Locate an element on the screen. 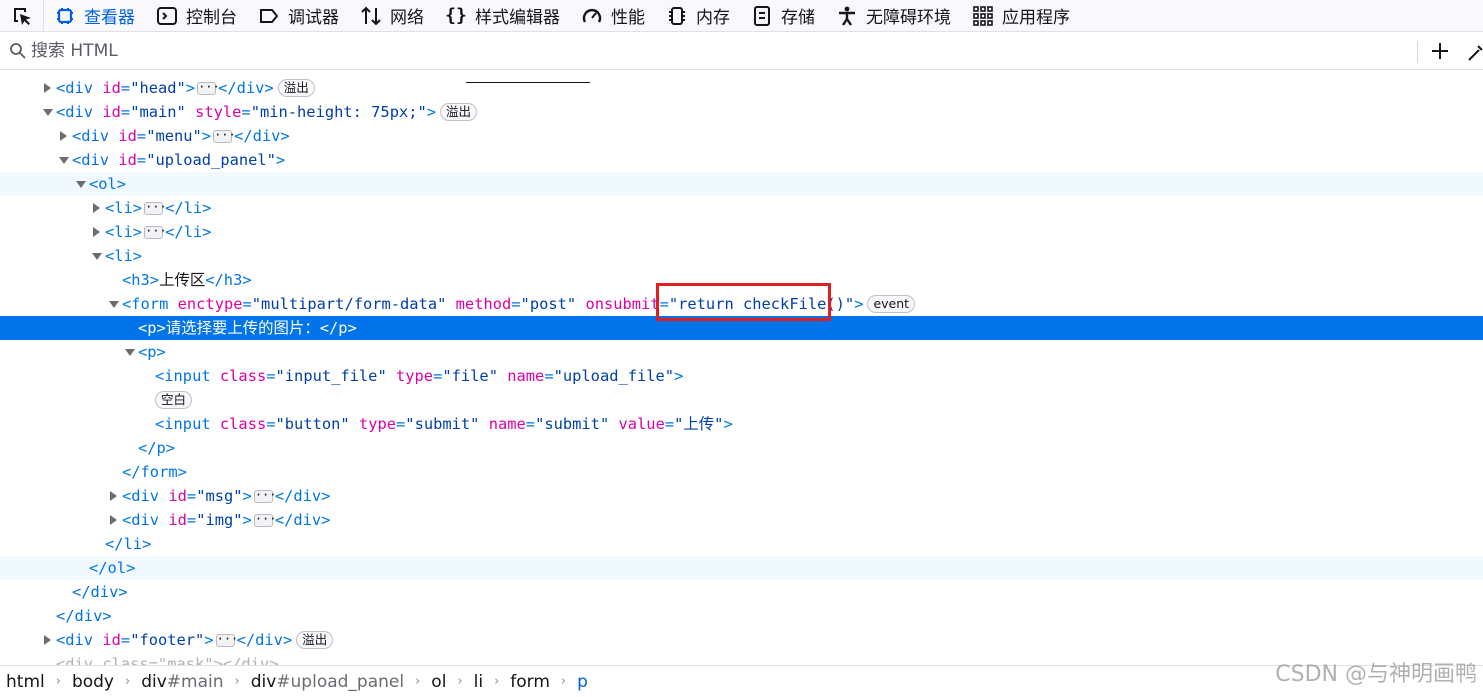  storage-icon is located at coordinates (762, 16).